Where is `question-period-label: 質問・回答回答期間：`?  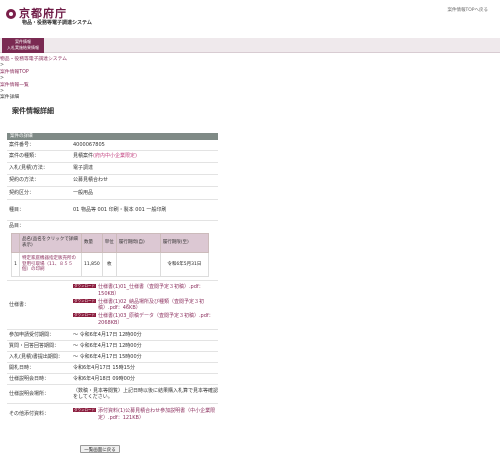 question-period-label: 質問・回答回答期間： is located at coordinates (34, 345).